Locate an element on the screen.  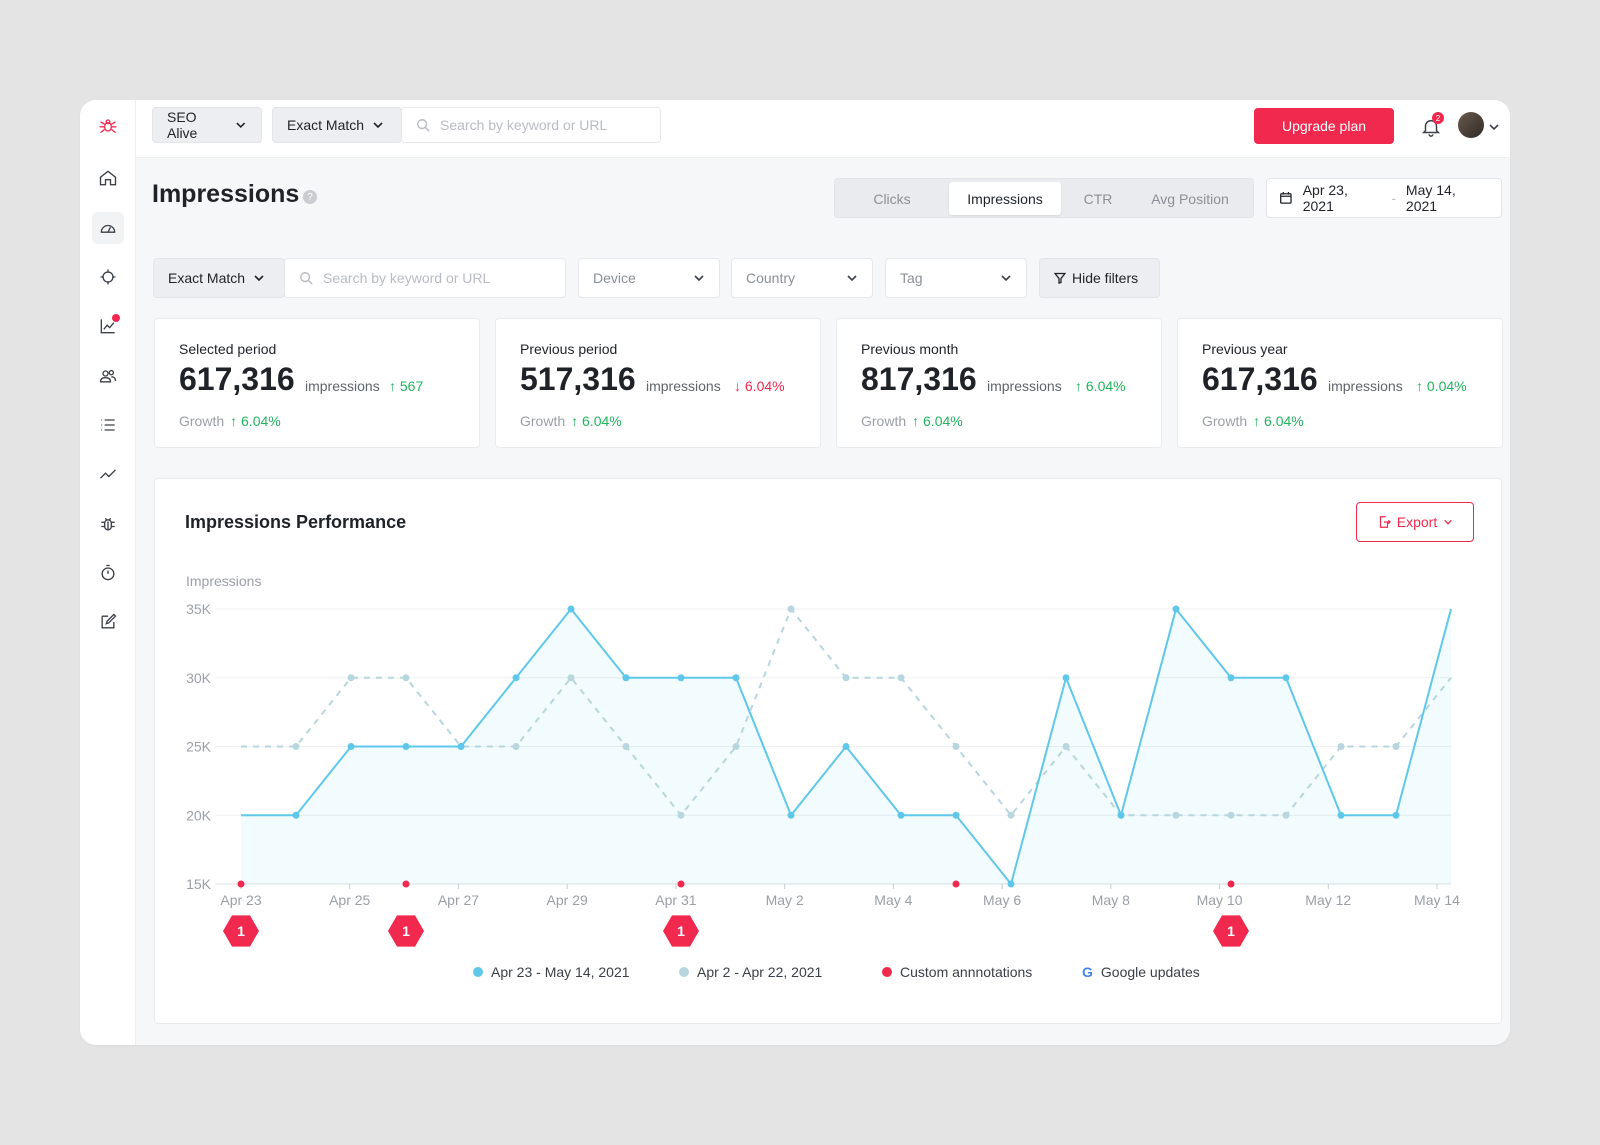
sidebar-item-bugs is located at coordinates (108, 524).